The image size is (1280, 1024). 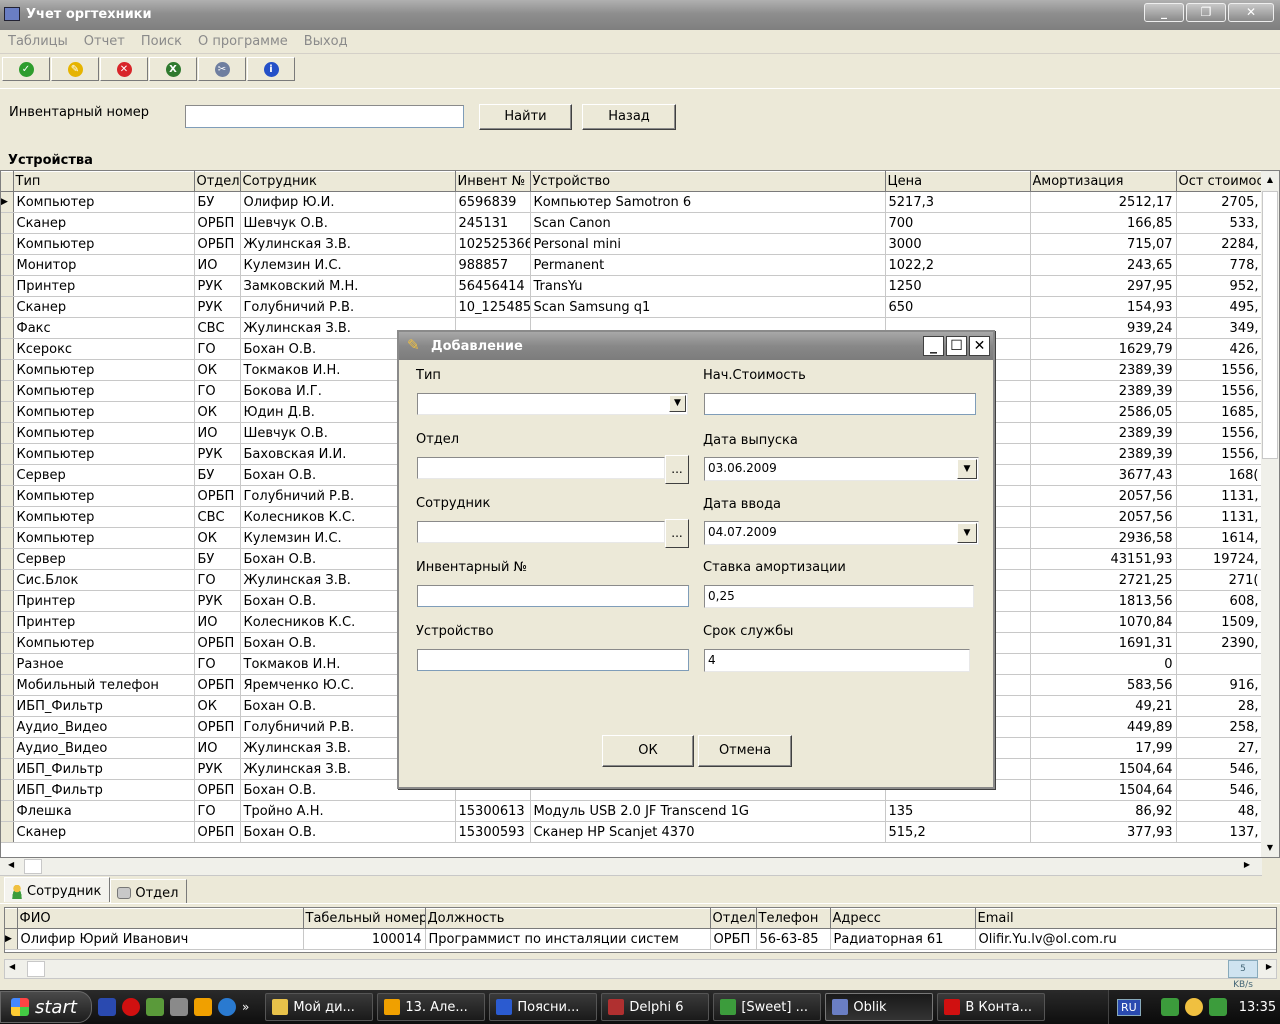 What do you see at coordinates (222, 69) in the screenshot?
I see `toolbar-button-5: ✂` at bounding box center [222, 69].